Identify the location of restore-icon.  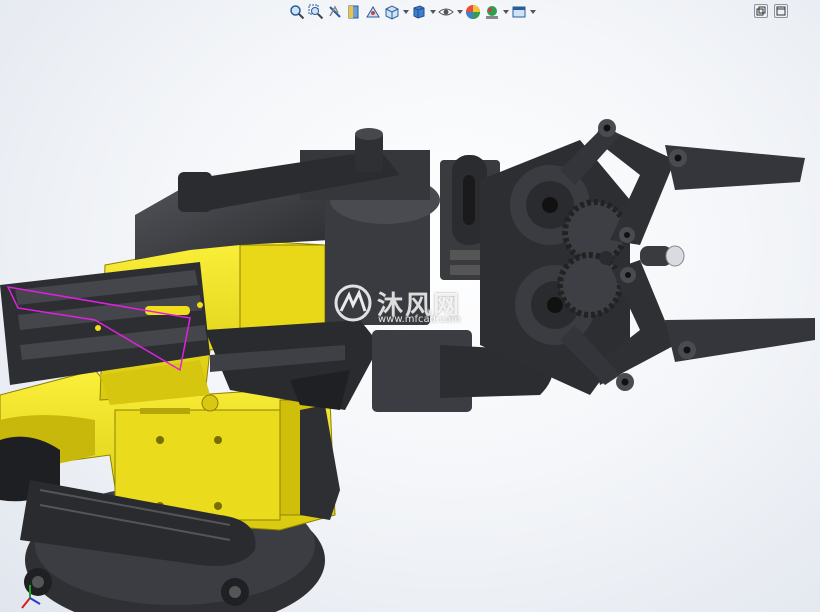
(761, 11).